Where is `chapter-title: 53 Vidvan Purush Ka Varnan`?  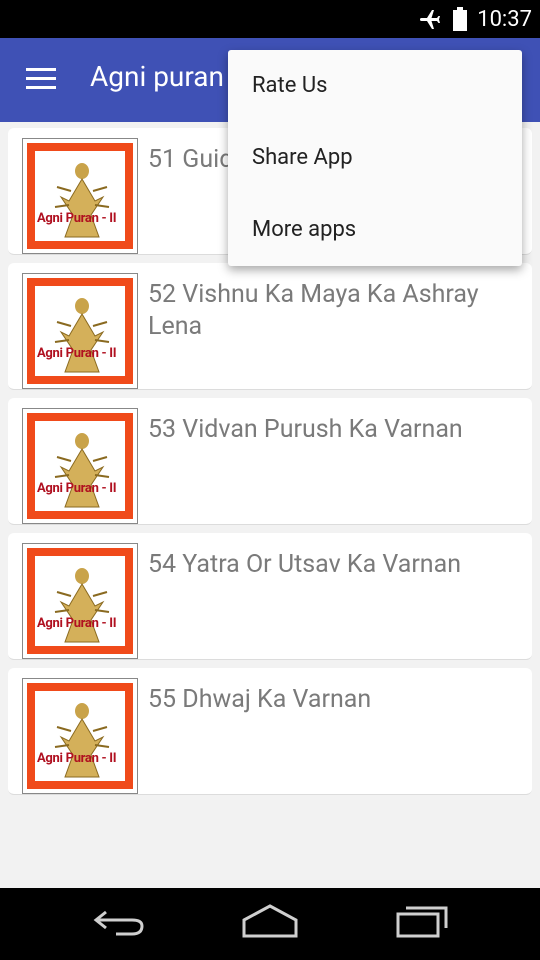
chapter-title: 53 Vidvan Purush Ka Varnan is located at coordinates (305, 429).